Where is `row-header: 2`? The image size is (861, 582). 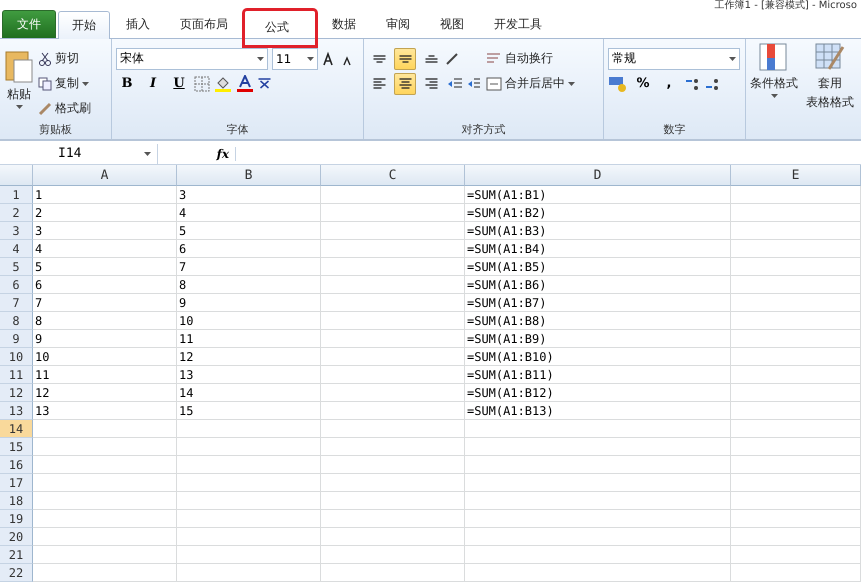 row-header: 2 is located at coordinates (16, 213).